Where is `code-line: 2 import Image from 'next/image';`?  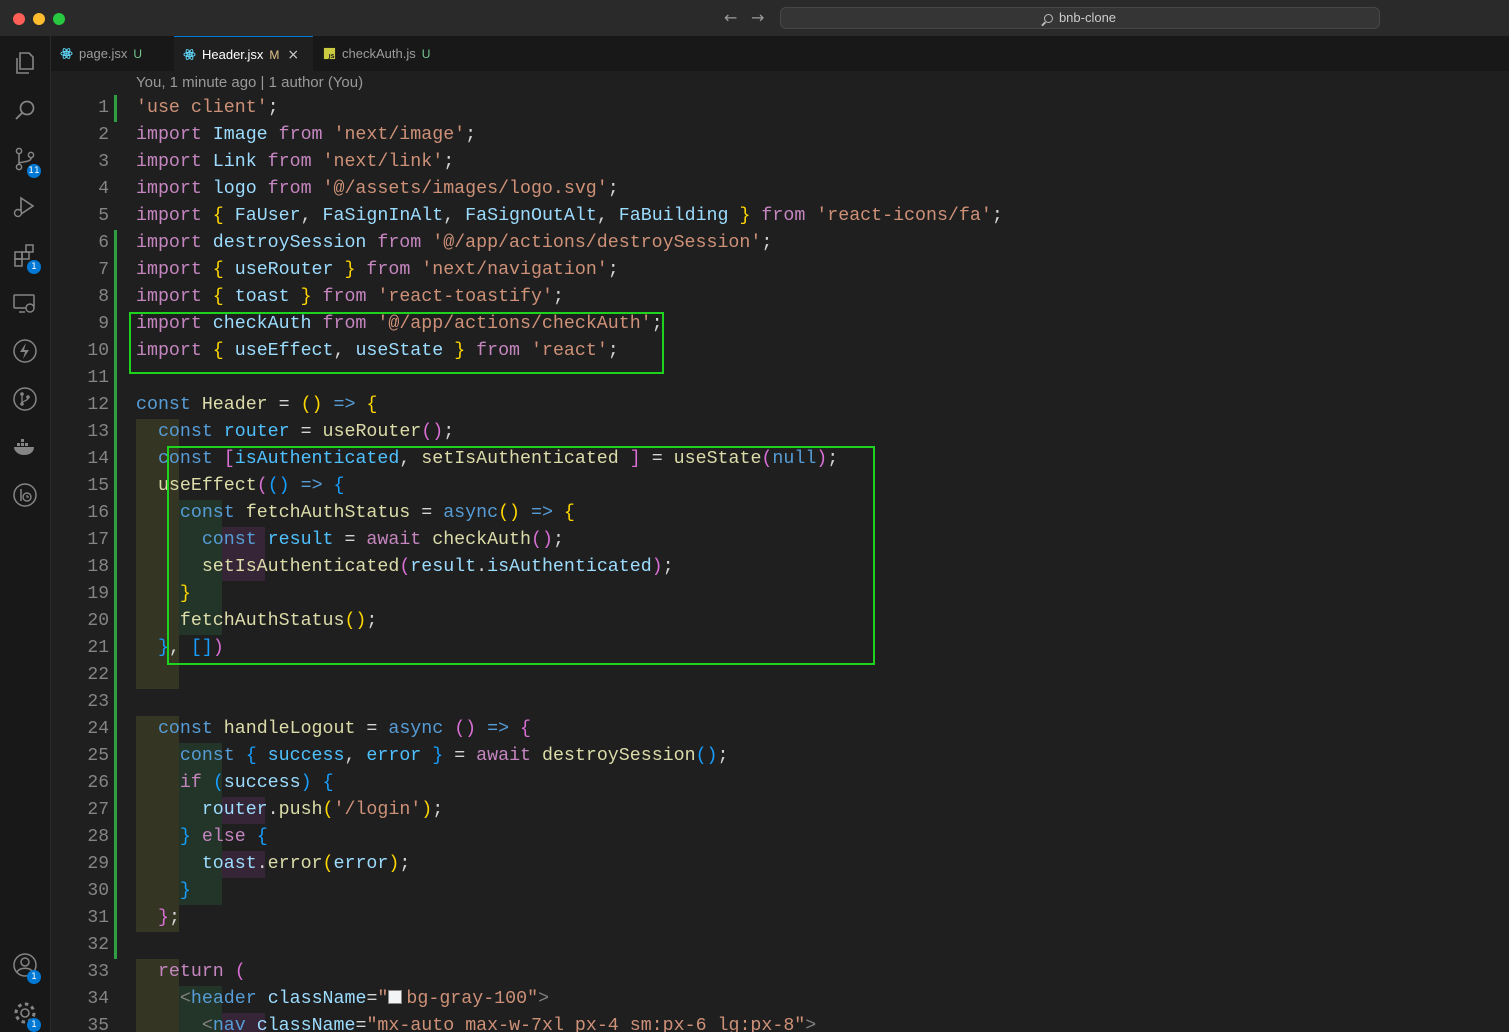
code-line: 2 import Image from 'next/image'; is located at coordinates (780, 135).